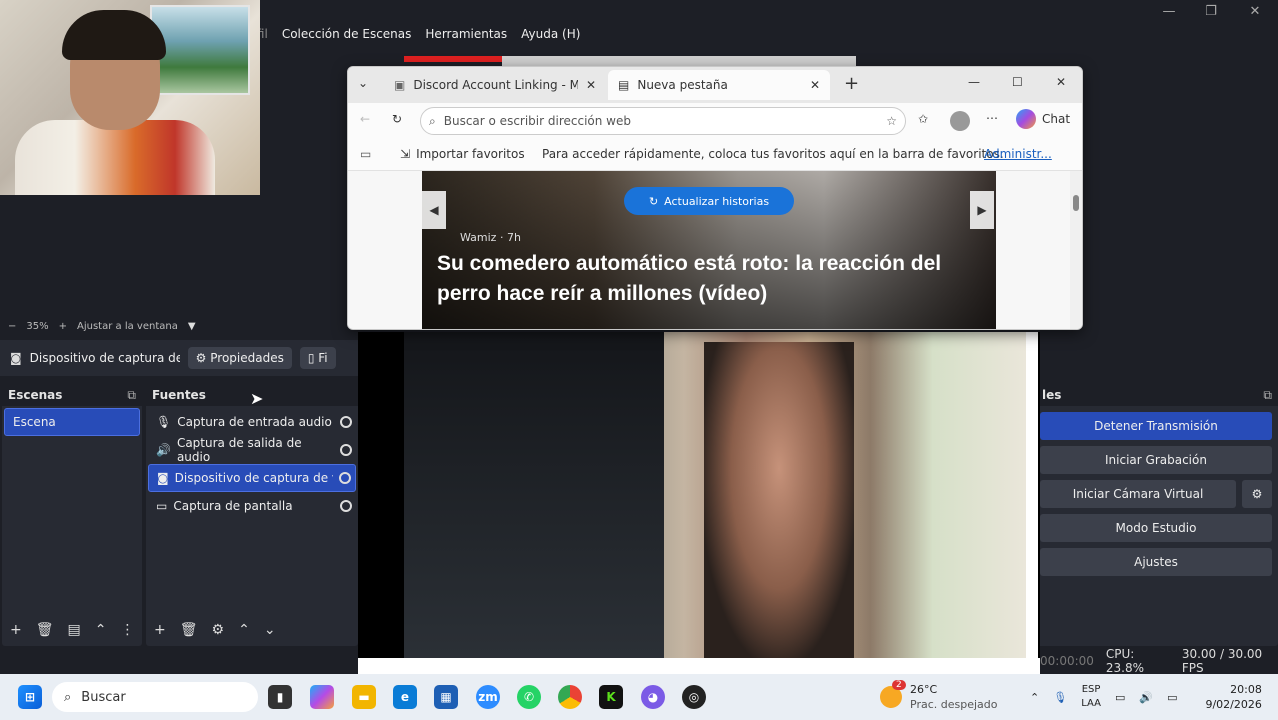  I want to click on zoom-in-button: +, so click(63, 326).